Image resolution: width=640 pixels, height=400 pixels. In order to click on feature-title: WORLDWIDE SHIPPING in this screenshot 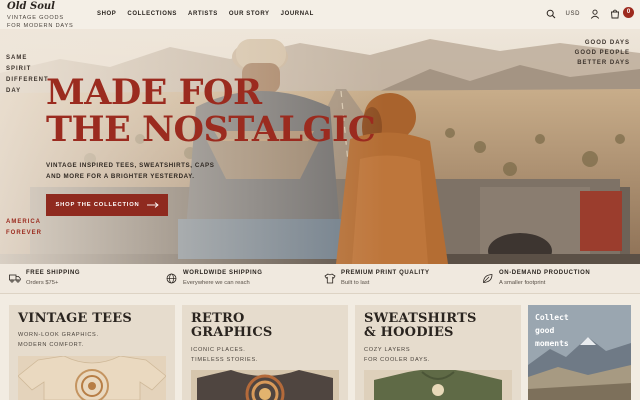, I will do `click(223, 273)`.